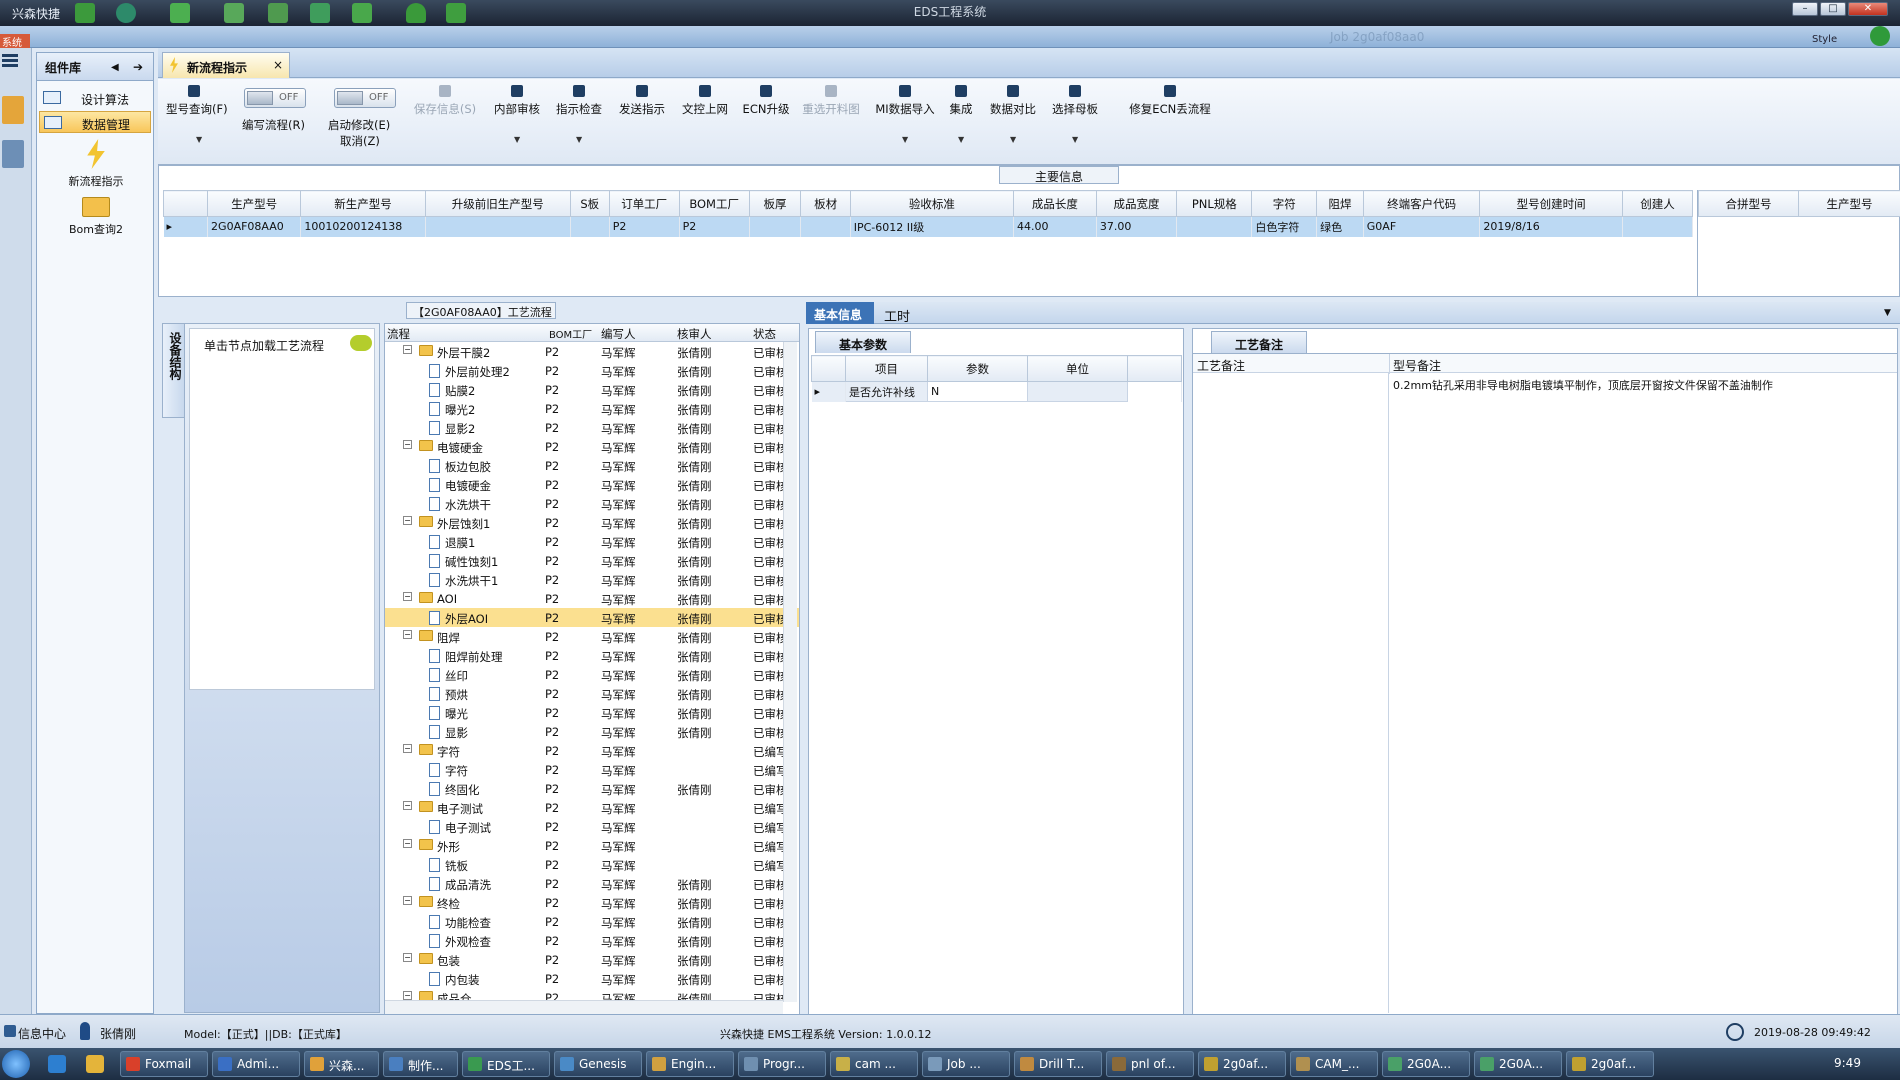  I want to click on tab-basic-info: 基本信息, so click(840, 313).